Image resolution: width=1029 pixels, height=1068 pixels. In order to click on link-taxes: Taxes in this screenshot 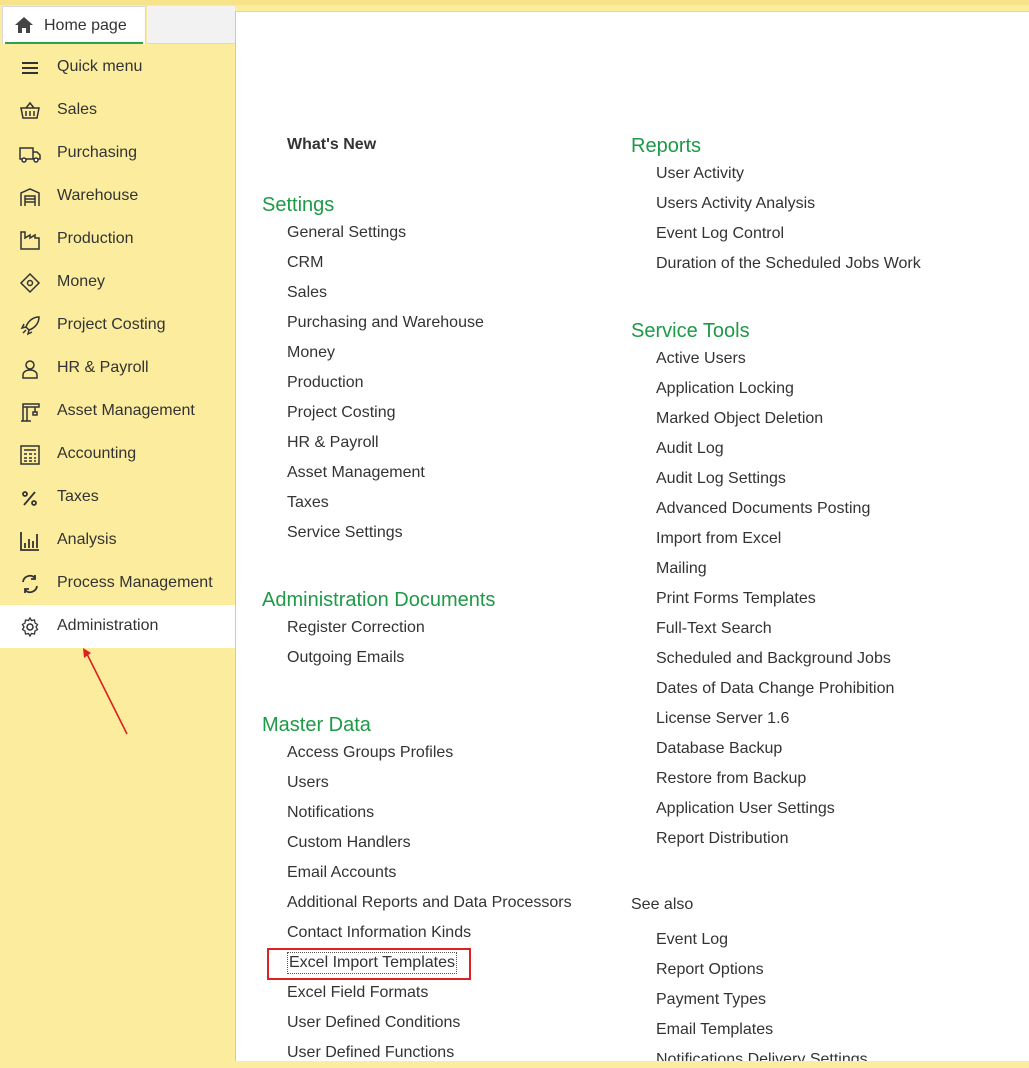, I will do `click(385, 508)`.